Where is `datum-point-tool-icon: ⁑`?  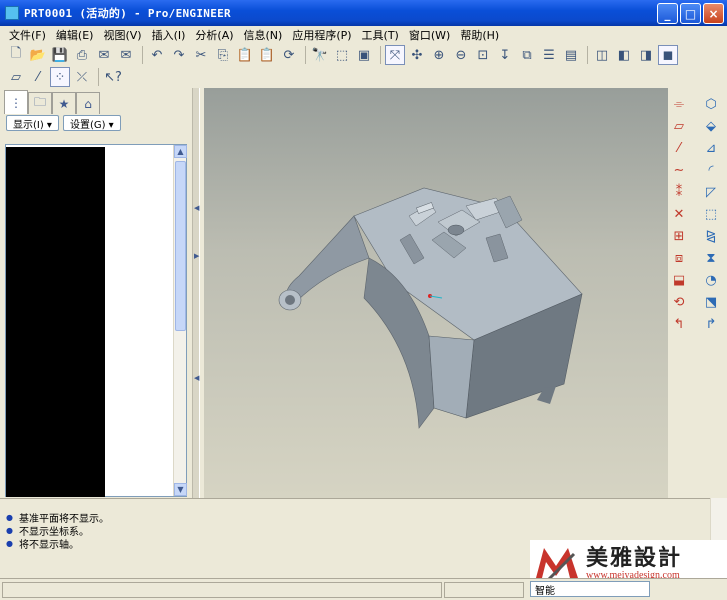 datum-point-tool-icon: ⁑ is located at coordinates (679, 192).